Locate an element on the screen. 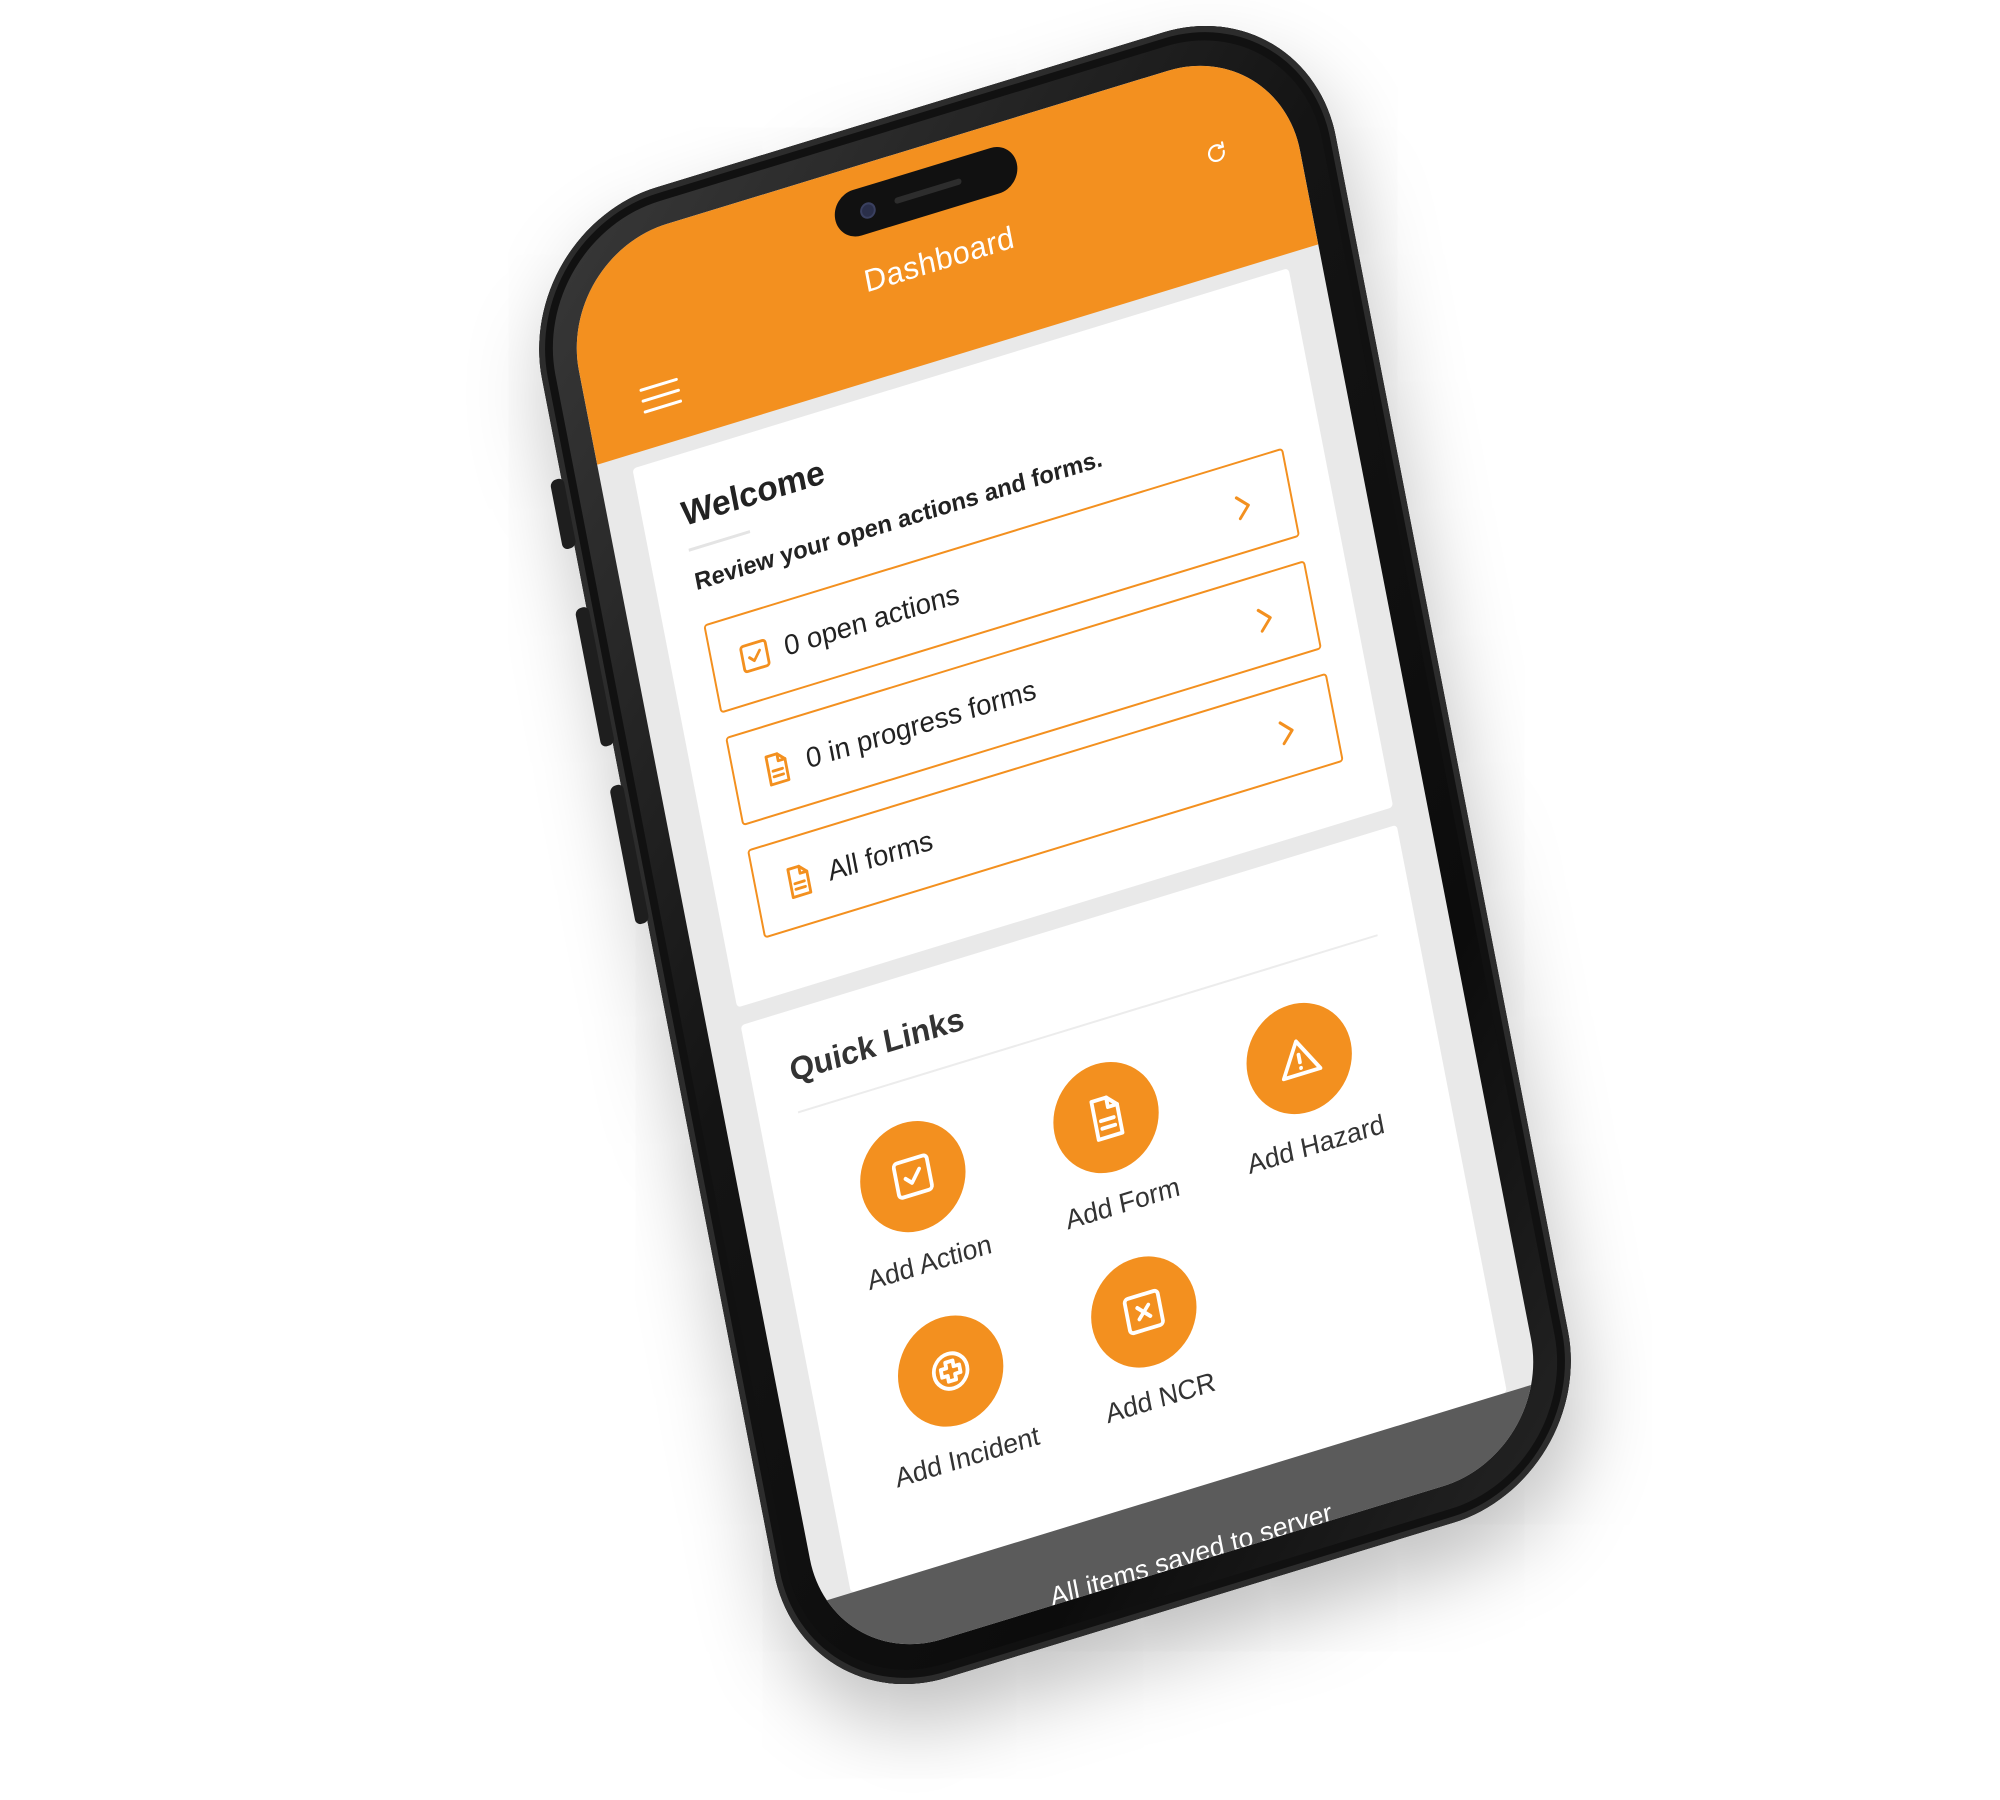 This screenshot has width=2000, height=1800. front-camera is located at coordinates (868, 210).